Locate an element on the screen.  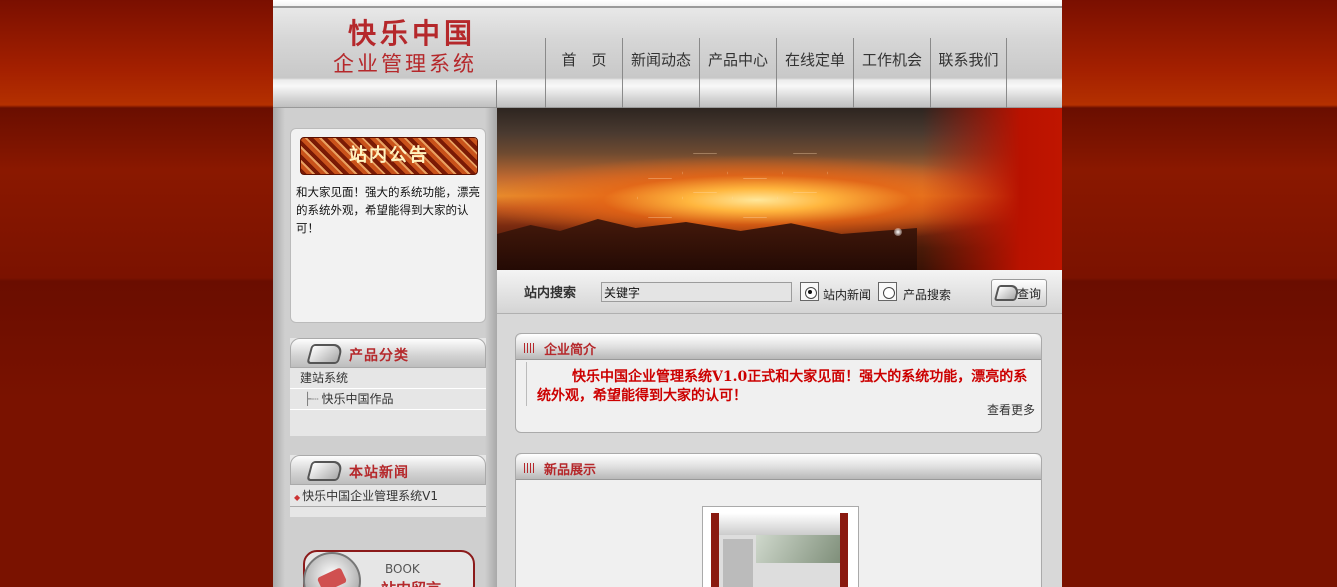
nav-jobs: 工作机会 is located at coordinates (891, 73).